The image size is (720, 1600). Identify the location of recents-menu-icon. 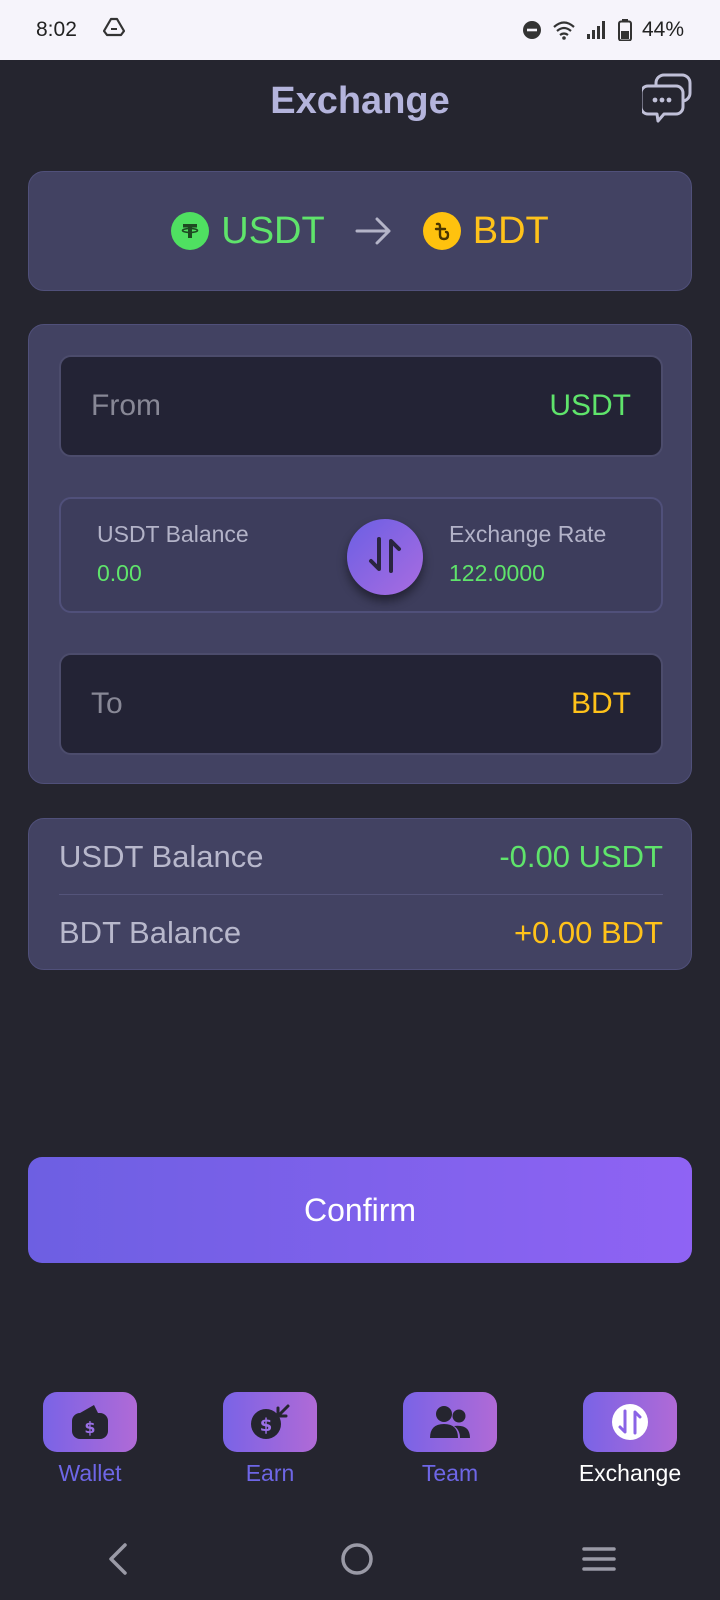
(599, 1559).